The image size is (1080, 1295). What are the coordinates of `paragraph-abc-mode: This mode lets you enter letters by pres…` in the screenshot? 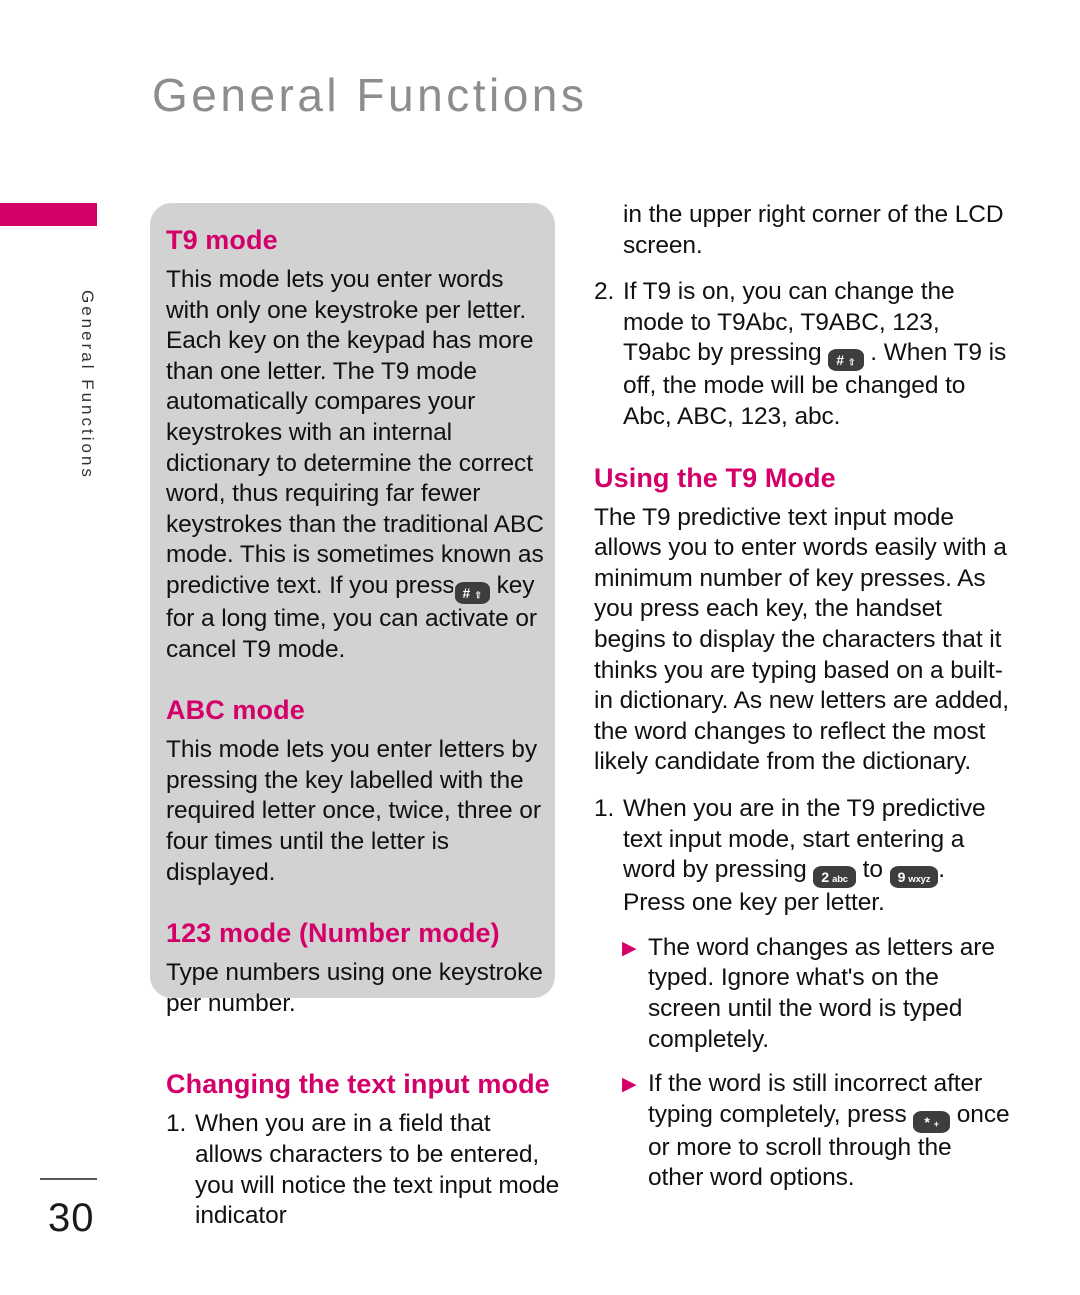 It's located at (353, 811).